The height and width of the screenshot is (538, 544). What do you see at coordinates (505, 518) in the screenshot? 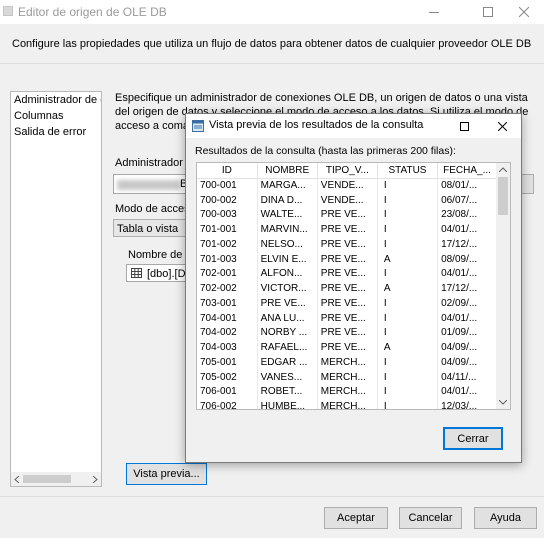
I see `help-button: Ayuda` at bounding box center [505, 518].